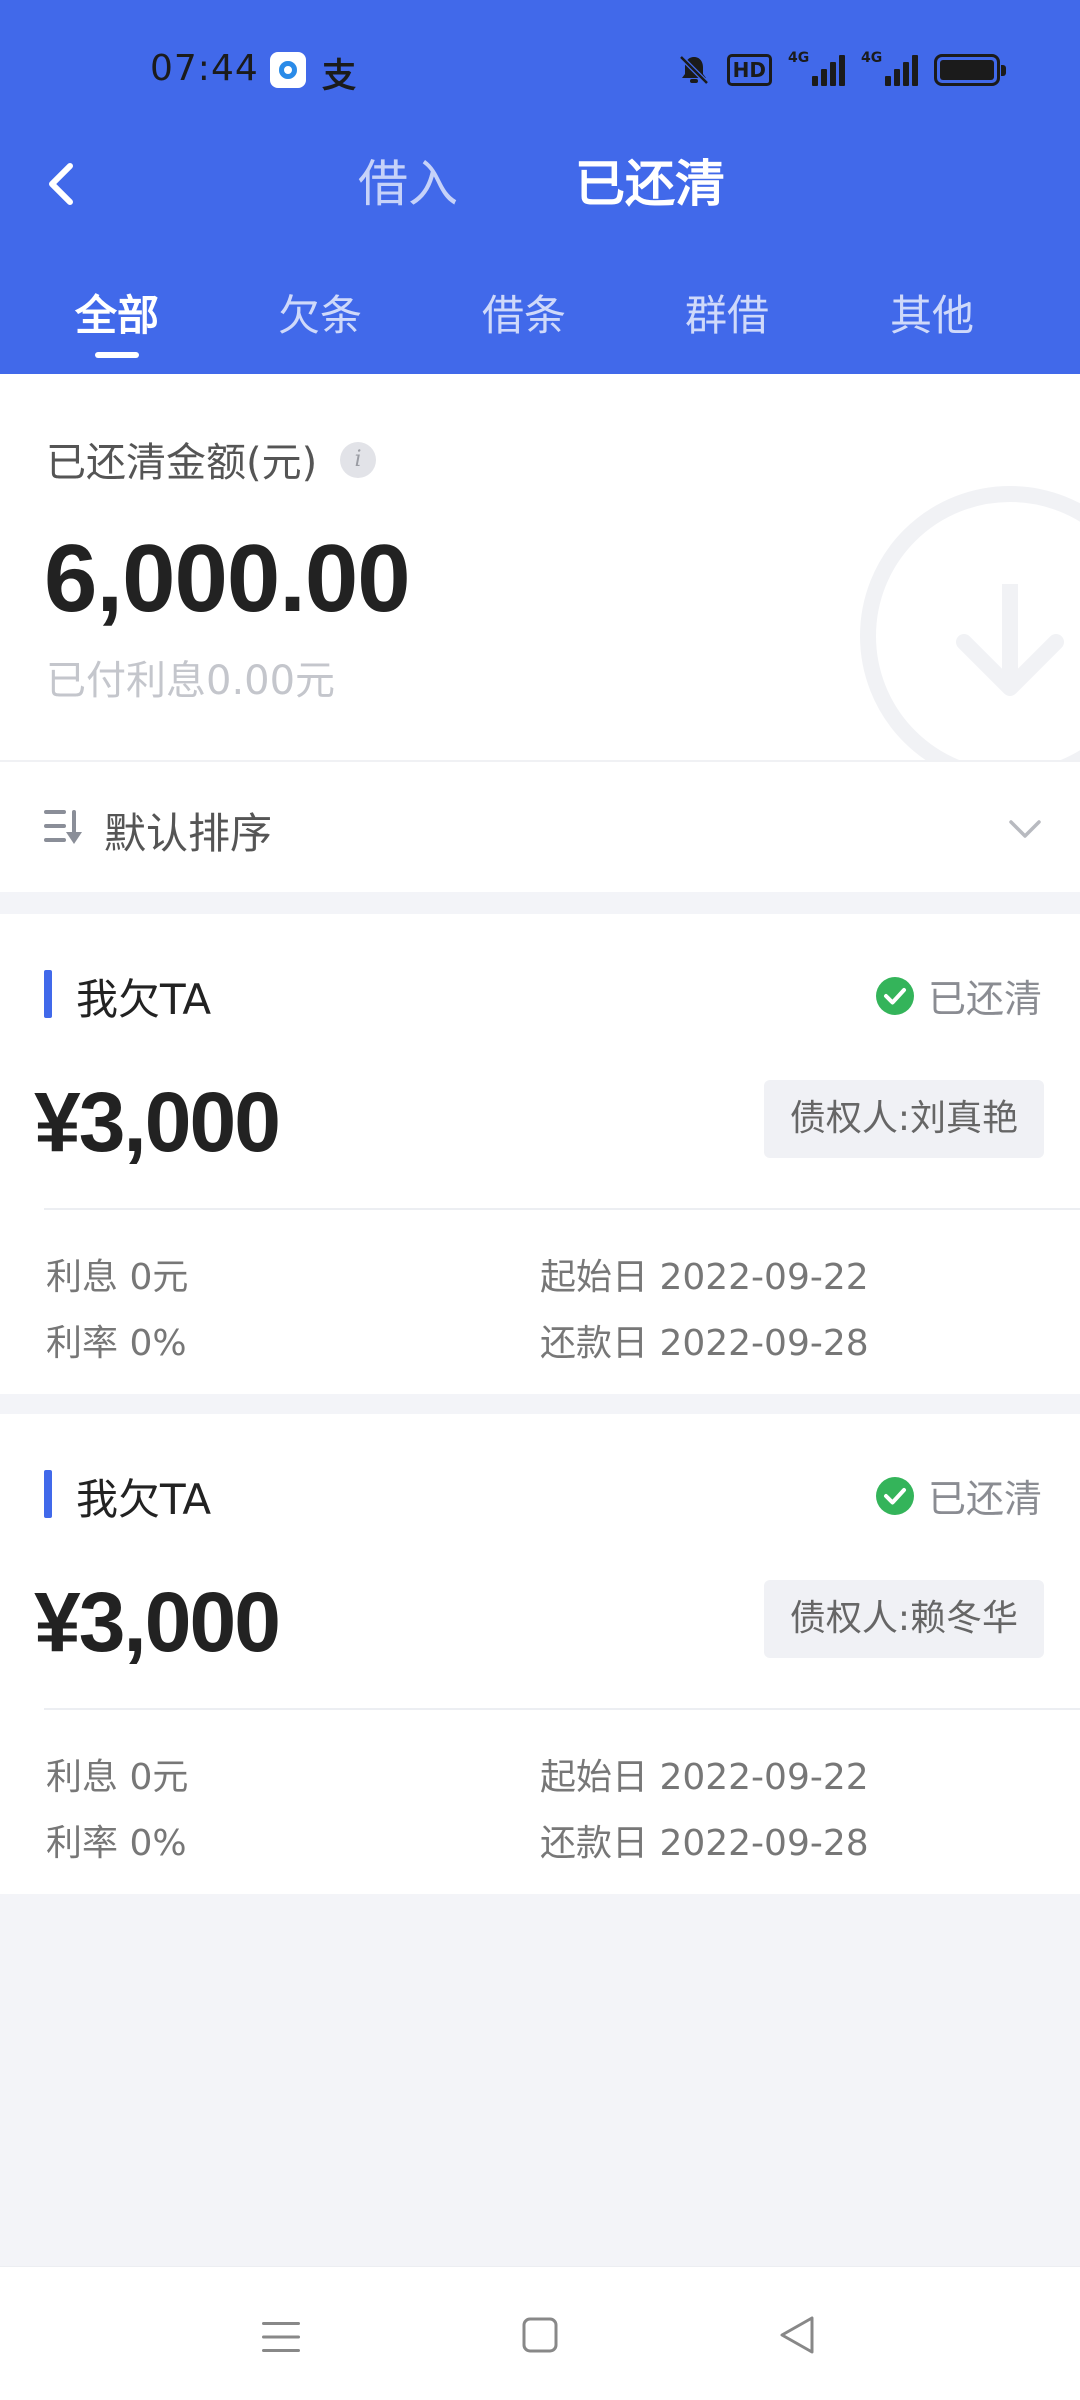 The image size is (1080, 2400). Describe the element at coordinates (903, 1119) in the screenshot. I see `creditor-tag: 债权人:刘真艳` at that location.